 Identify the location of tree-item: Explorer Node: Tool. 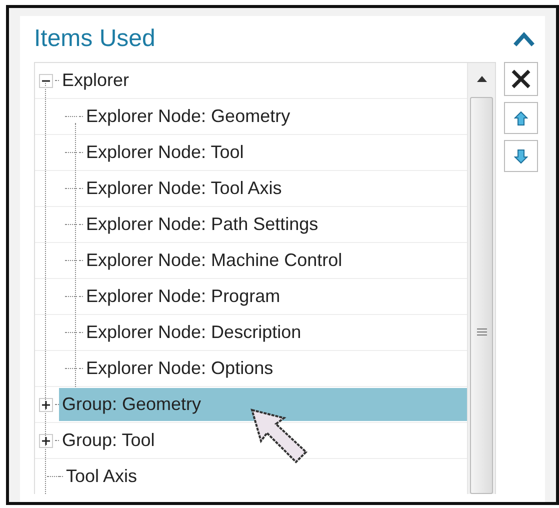
(166, 152).